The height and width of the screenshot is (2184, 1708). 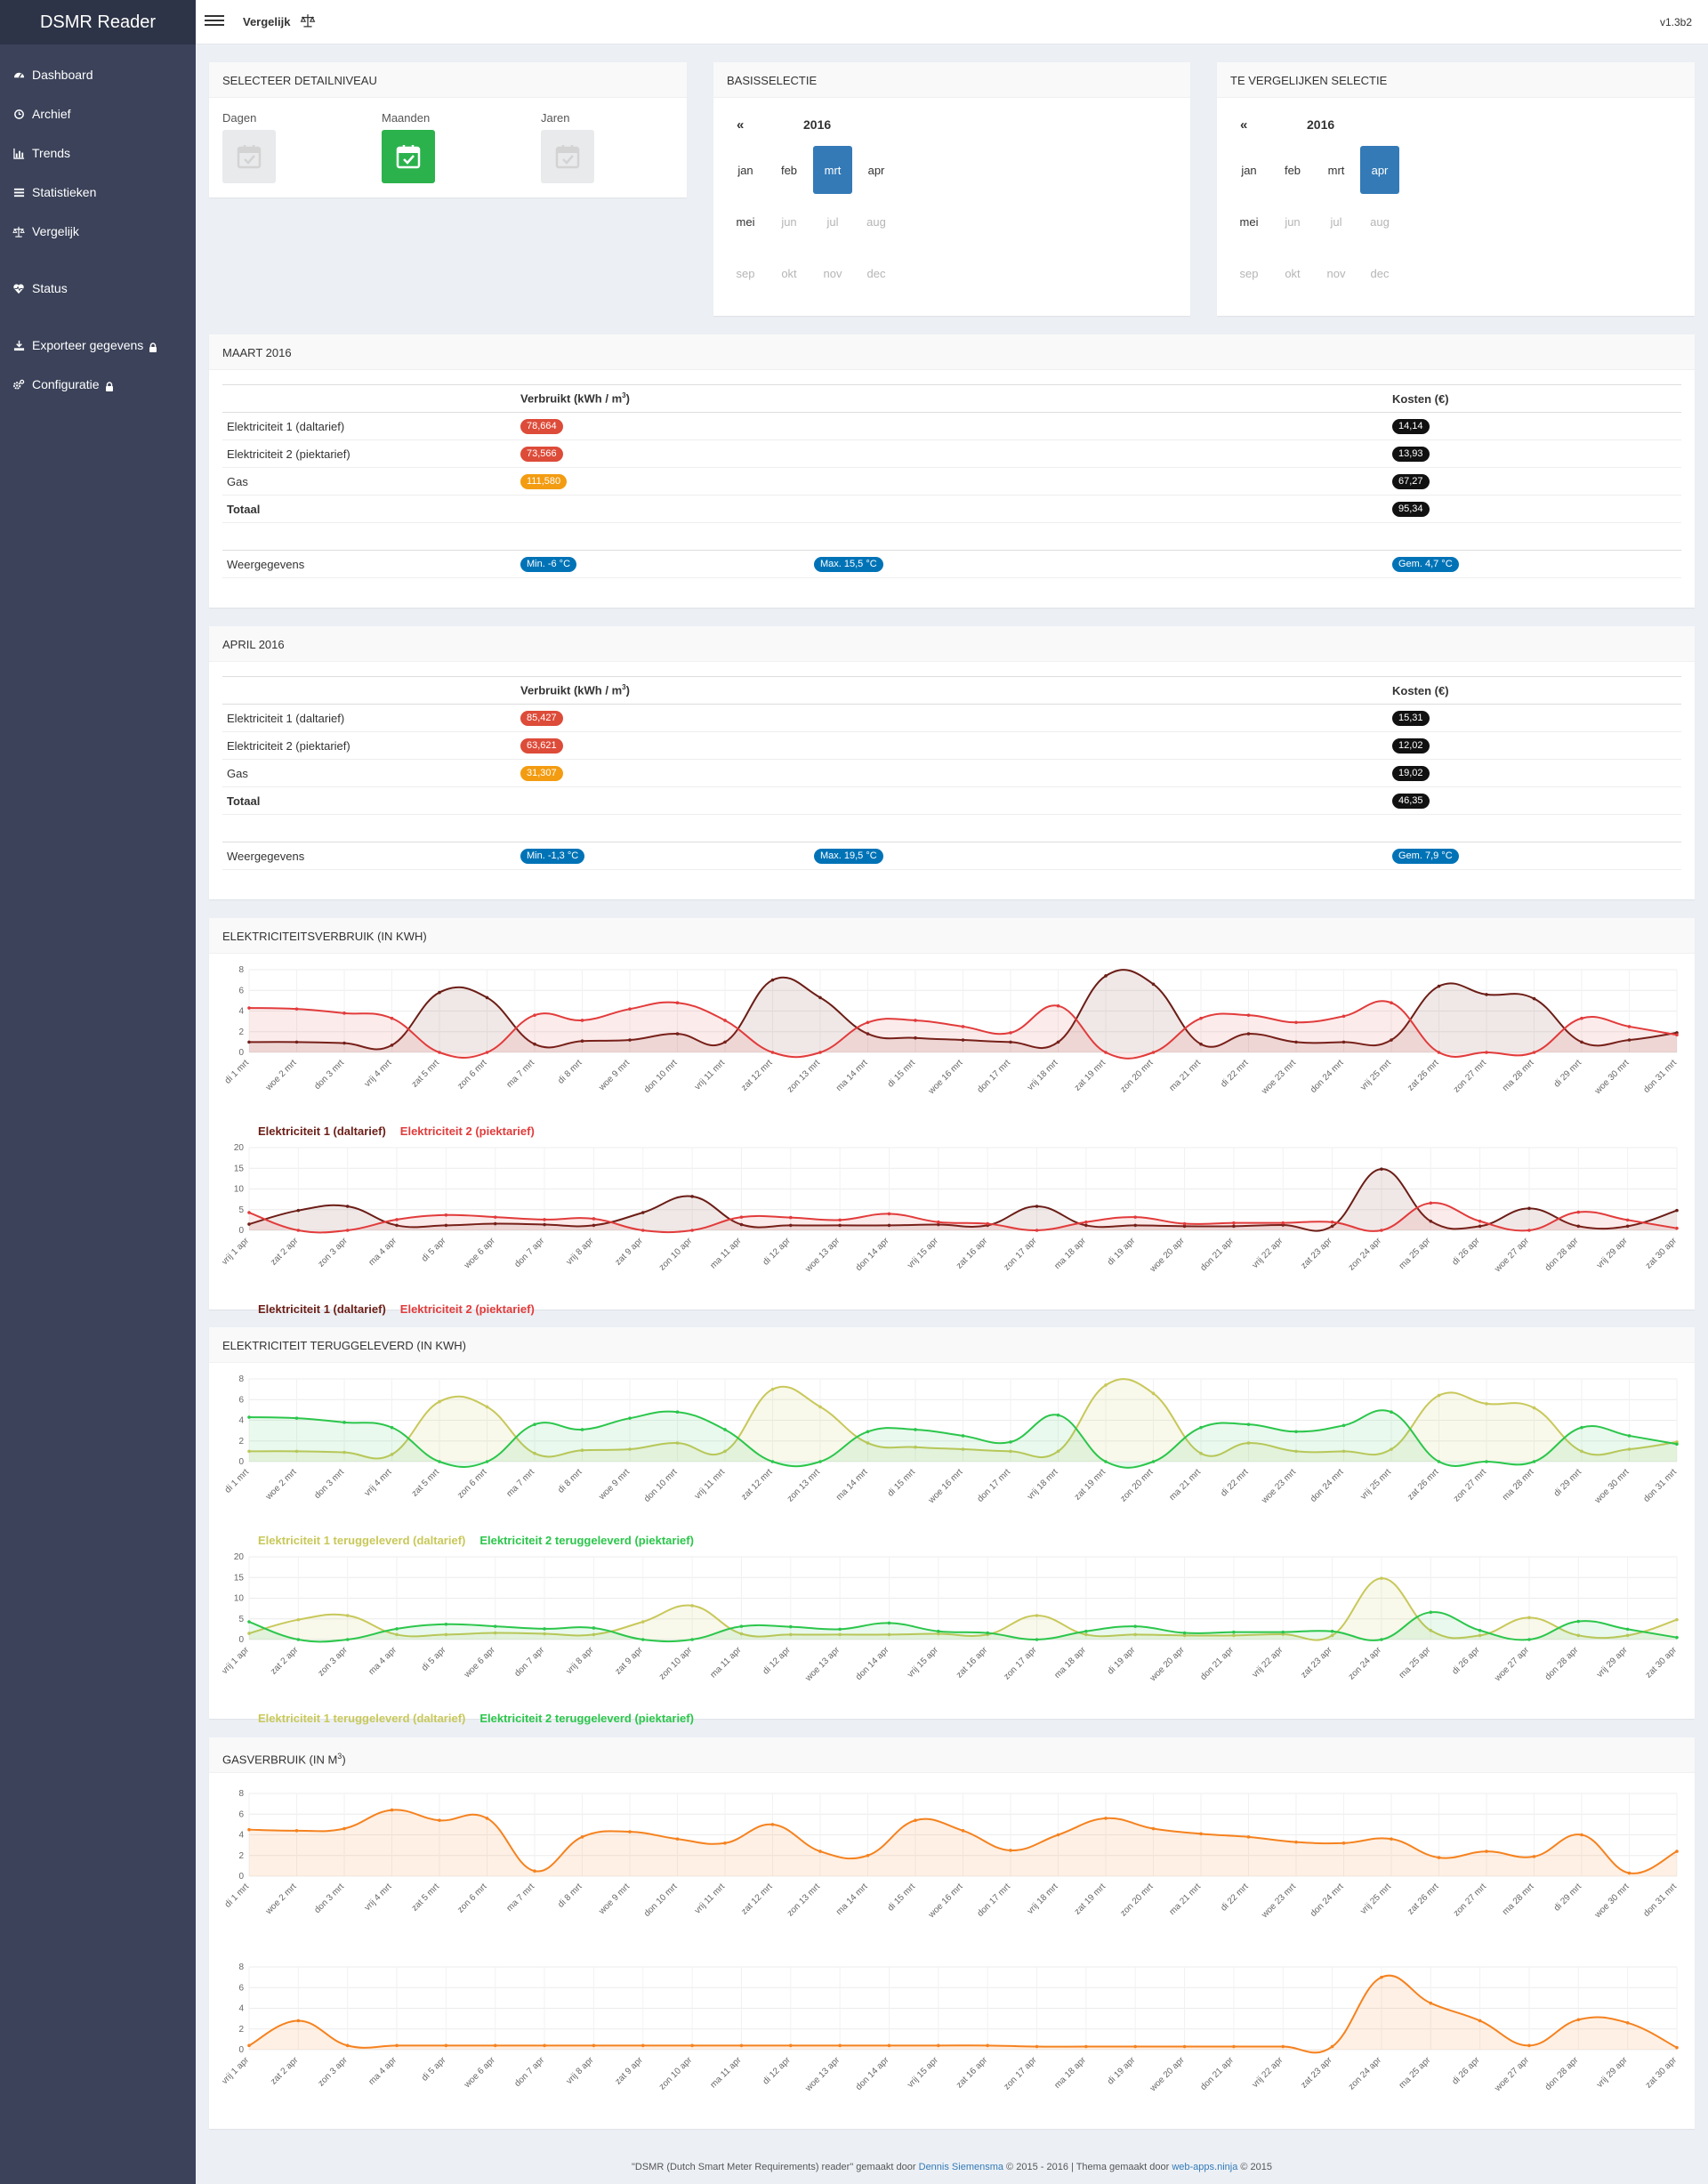 I want to click on brand-logo: DSMR Reader, so click(x=98, y=22).